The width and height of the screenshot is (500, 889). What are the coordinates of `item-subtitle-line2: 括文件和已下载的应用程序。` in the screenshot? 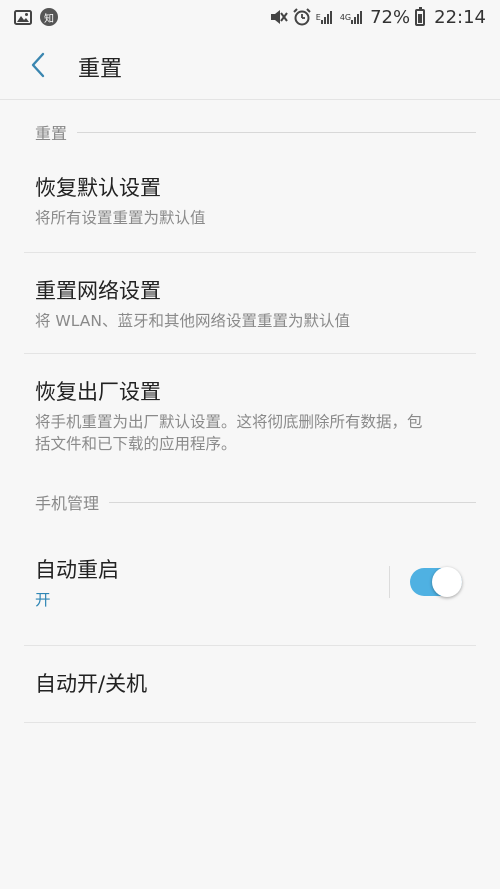 It's located at (136, 444).